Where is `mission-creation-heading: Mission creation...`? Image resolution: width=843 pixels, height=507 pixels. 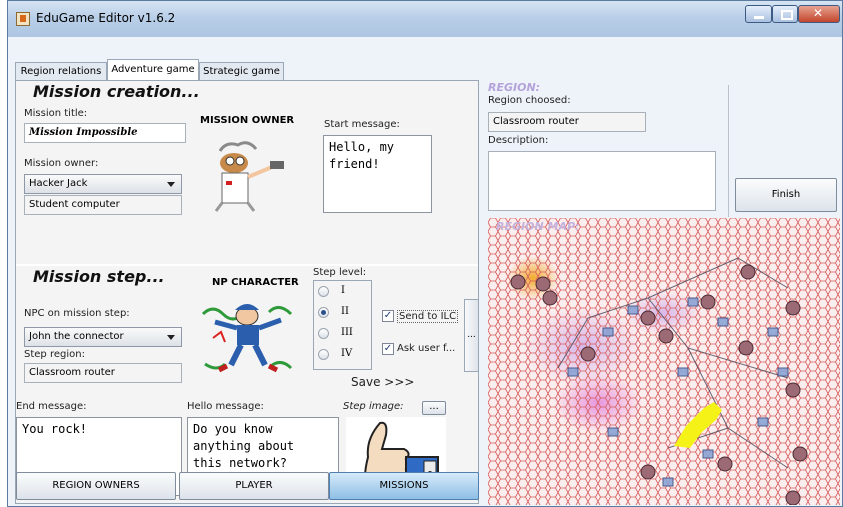 mission-creation-heading: Mission creation... is located at coordinates (116, 91).